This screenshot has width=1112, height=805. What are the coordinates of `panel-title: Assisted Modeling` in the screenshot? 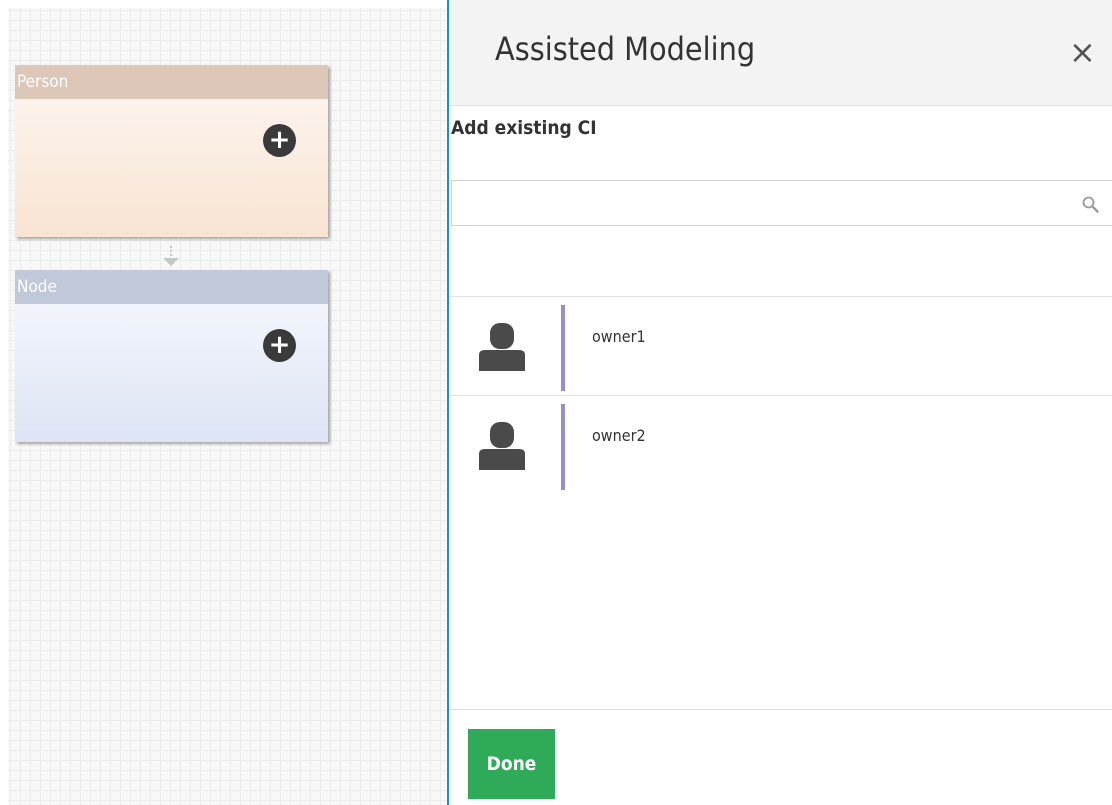 It's located at (625, 49).